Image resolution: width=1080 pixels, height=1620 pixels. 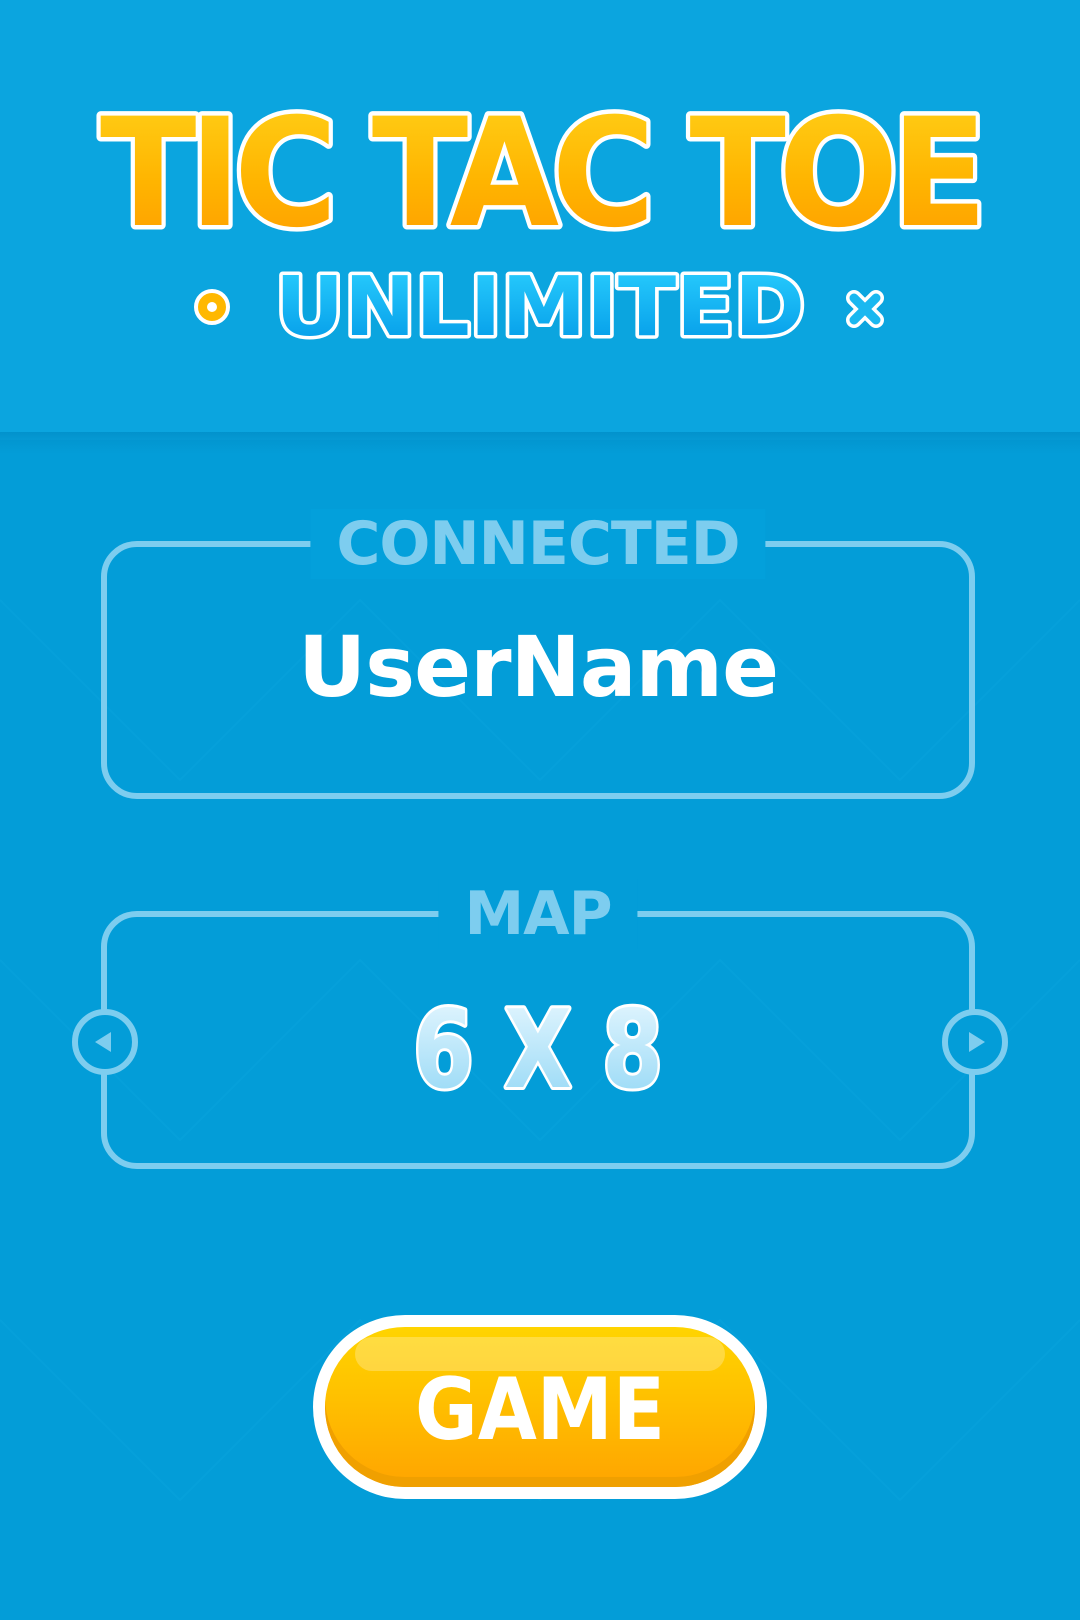 I want to click on map-panel: MAP 6 X 8, so click(x=538, y=1024).